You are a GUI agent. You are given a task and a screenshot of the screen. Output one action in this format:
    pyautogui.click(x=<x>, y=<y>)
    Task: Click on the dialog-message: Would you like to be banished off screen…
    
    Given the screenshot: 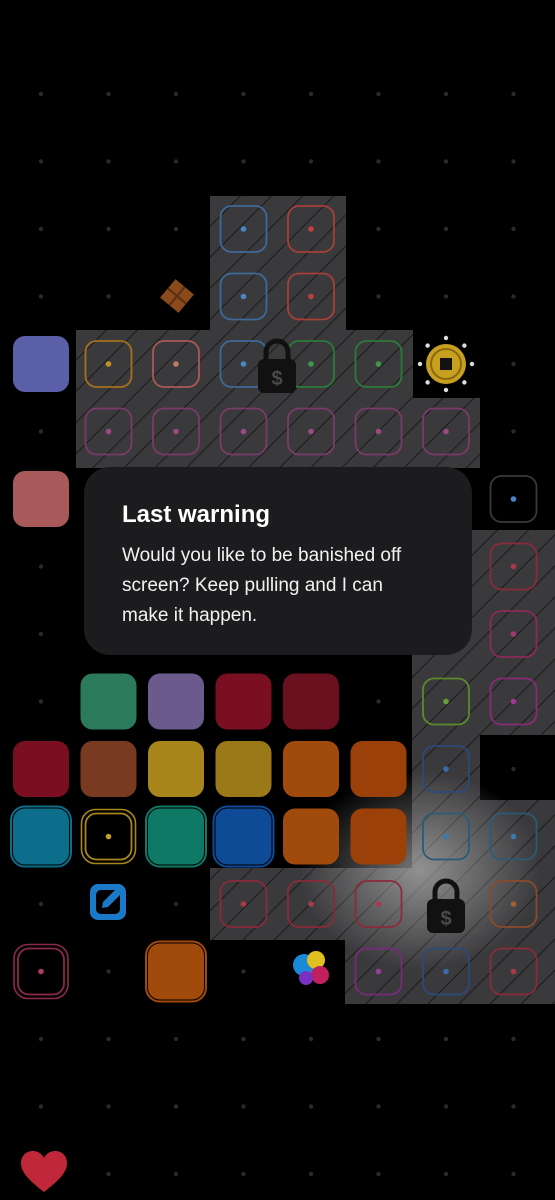 What is the action you would take?
    pyautogui.click(x=262, y=585)
    